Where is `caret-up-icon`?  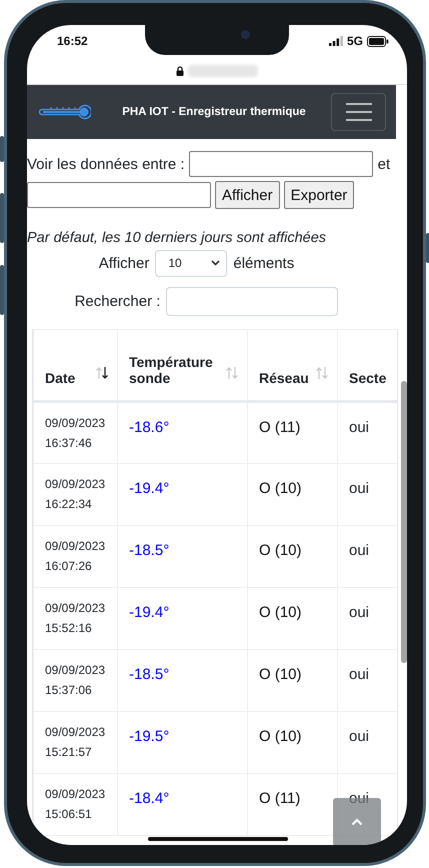 caret-up-icon is located at coordinates (357, 822).